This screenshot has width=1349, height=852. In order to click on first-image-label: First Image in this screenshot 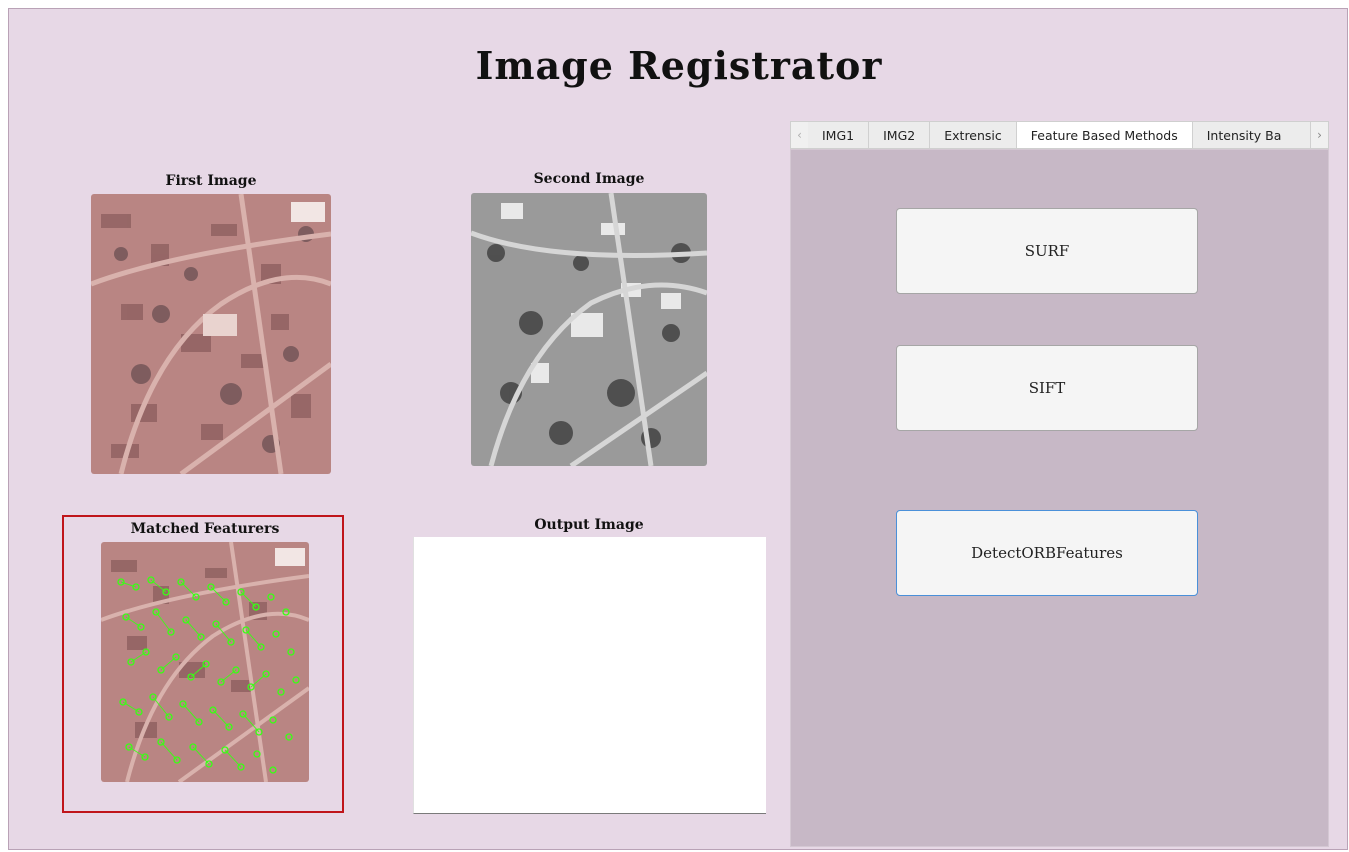, I will do `click(211, 181)`.